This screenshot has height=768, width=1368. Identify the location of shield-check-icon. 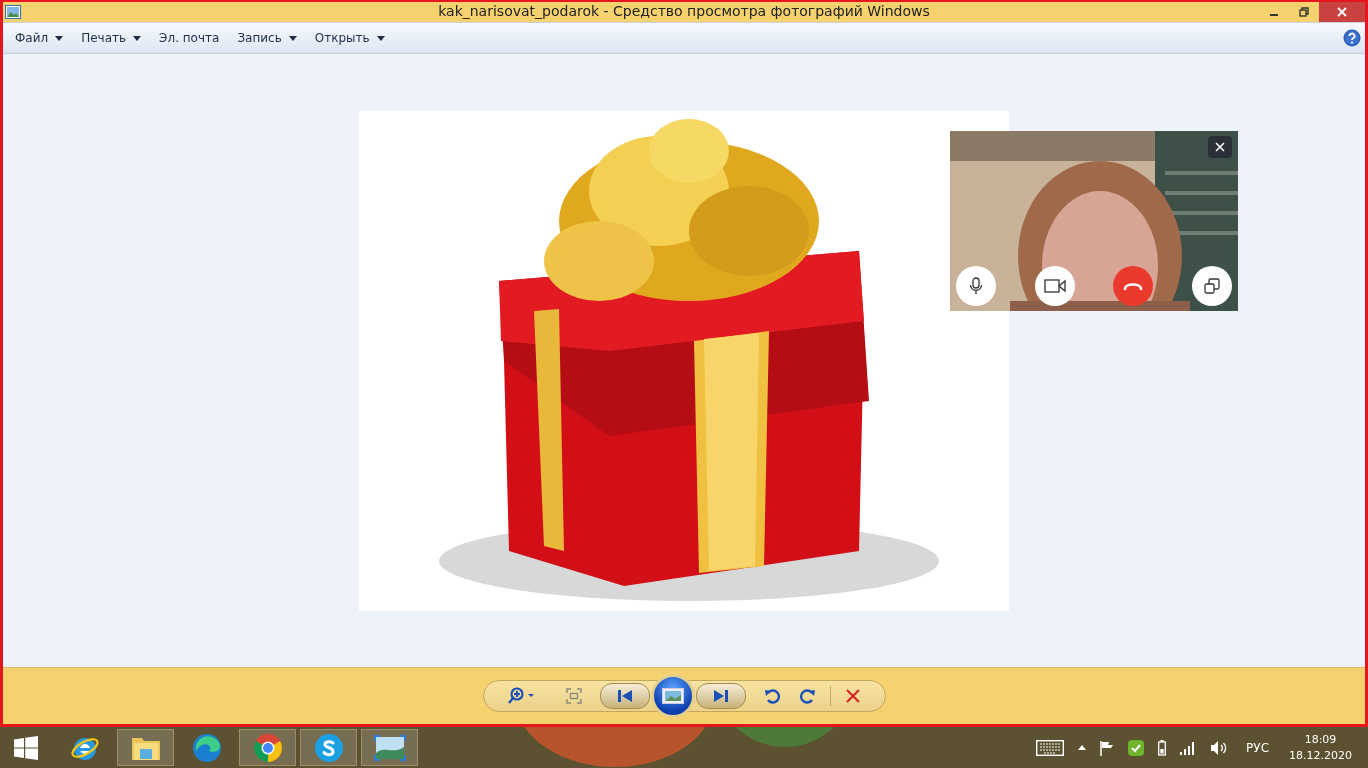
(1136, 747).